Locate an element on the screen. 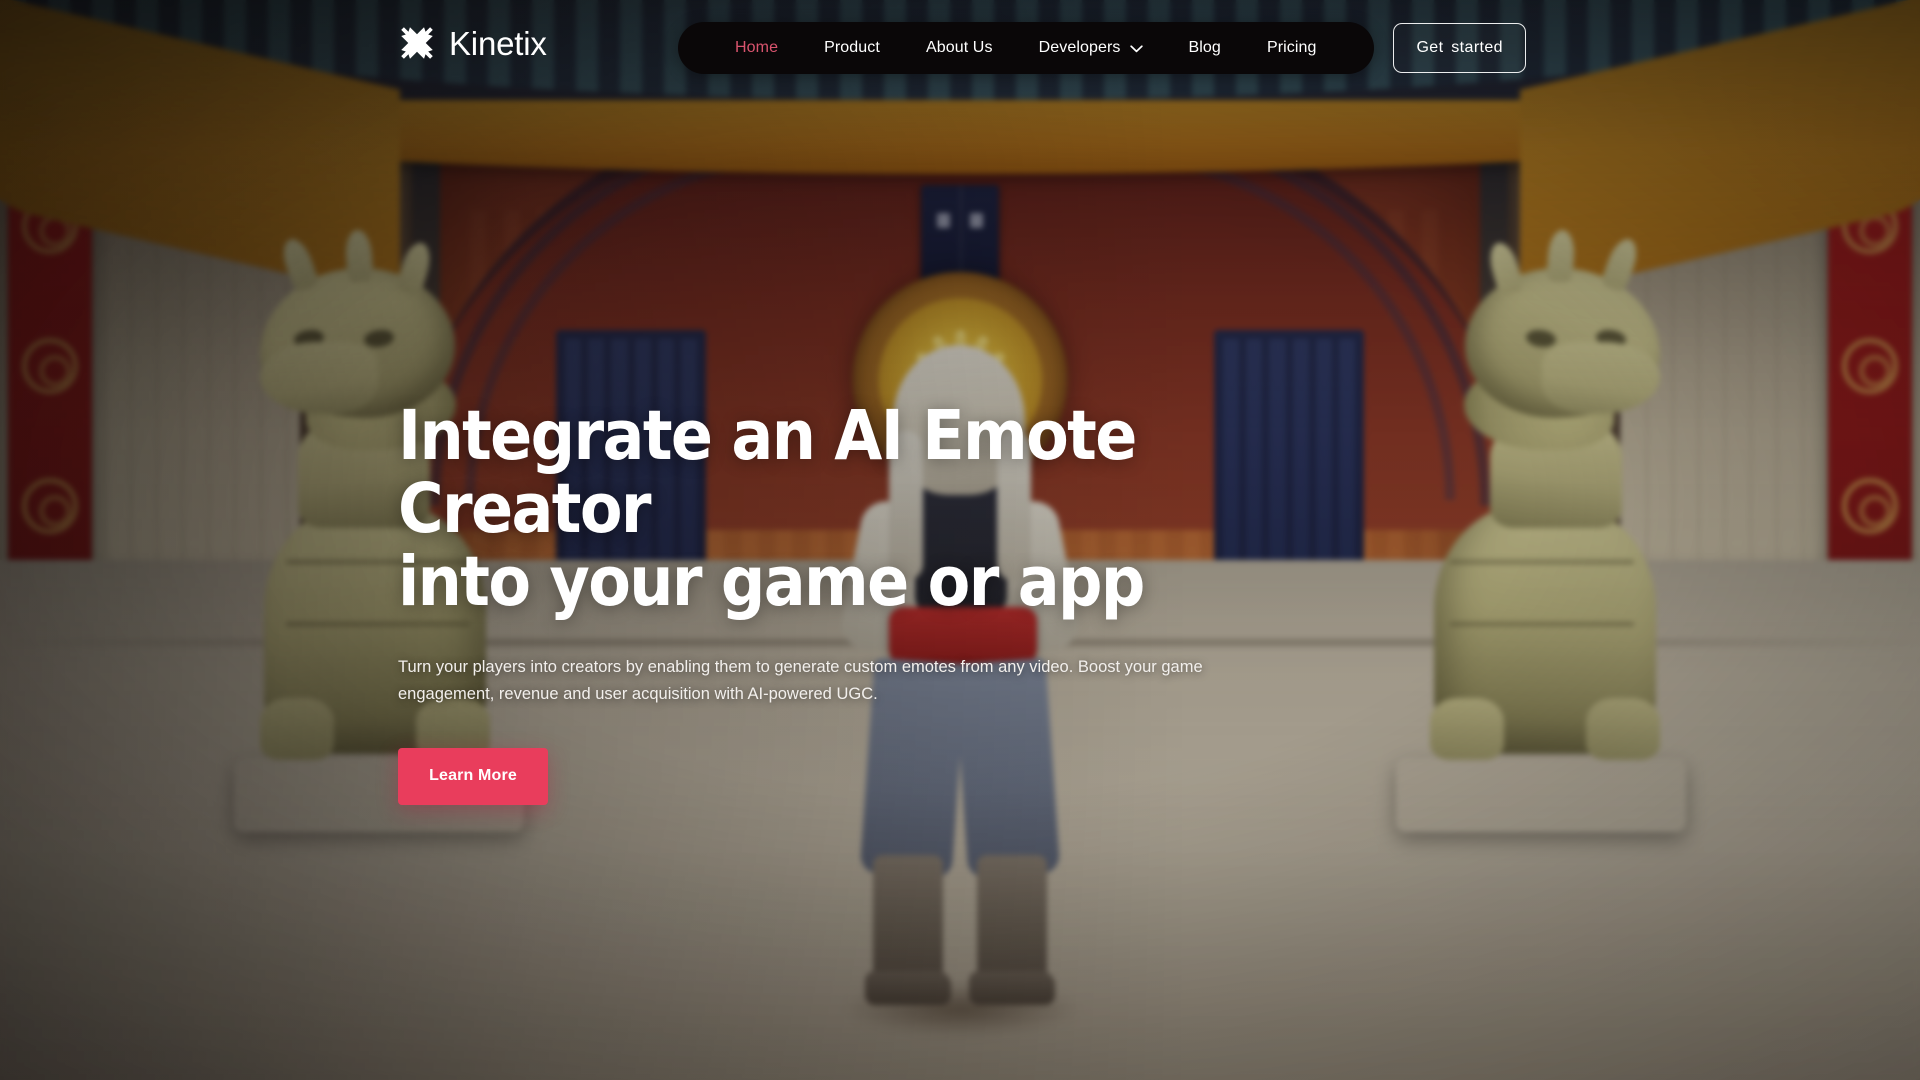  nav-item-about-us: About Us is located at coordinates (959, 48).